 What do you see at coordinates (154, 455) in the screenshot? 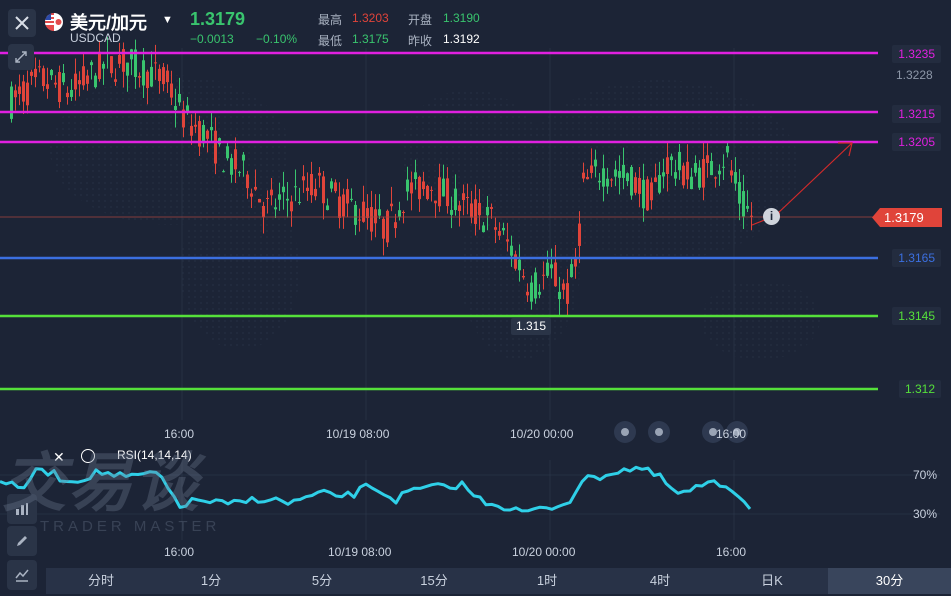
I see `rsi-title: RSI(14,14,14)` at bounding box center [154, 455].